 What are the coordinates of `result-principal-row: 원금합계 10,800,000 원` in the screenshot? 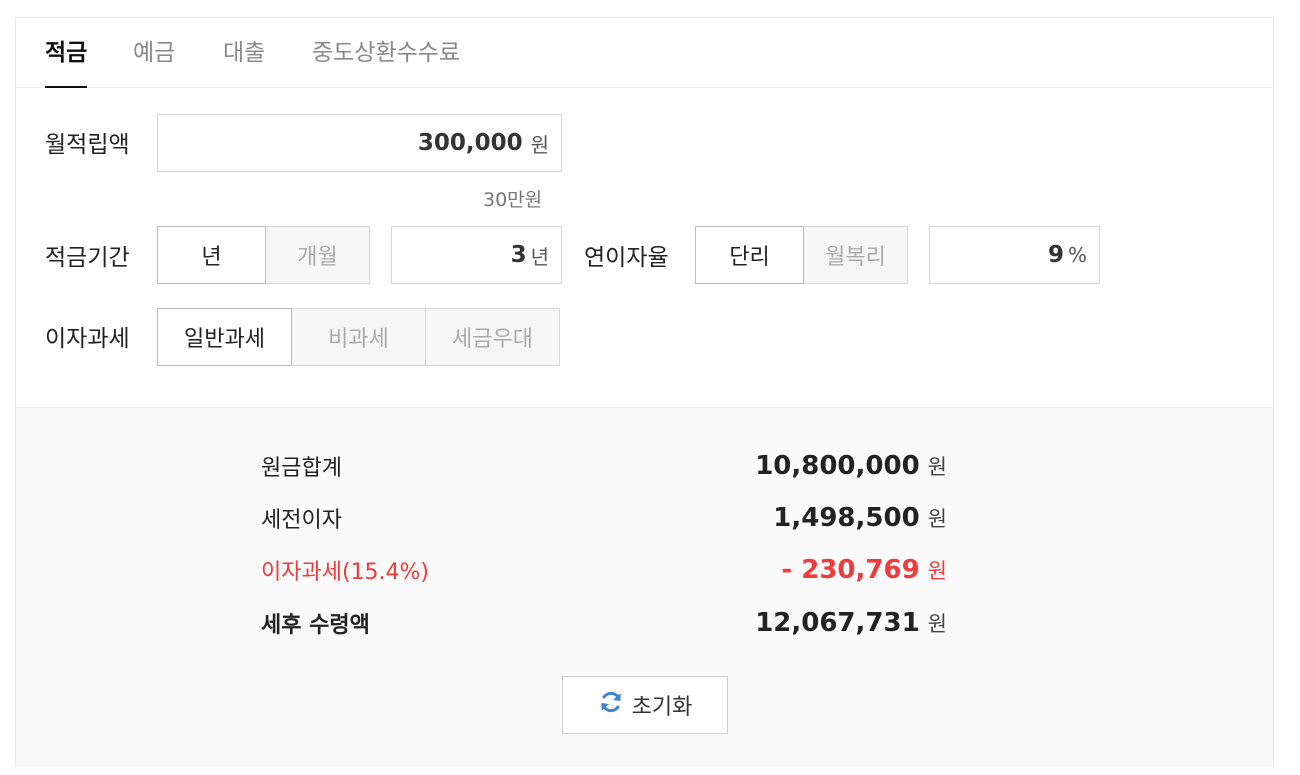 It's located at (604, 466).